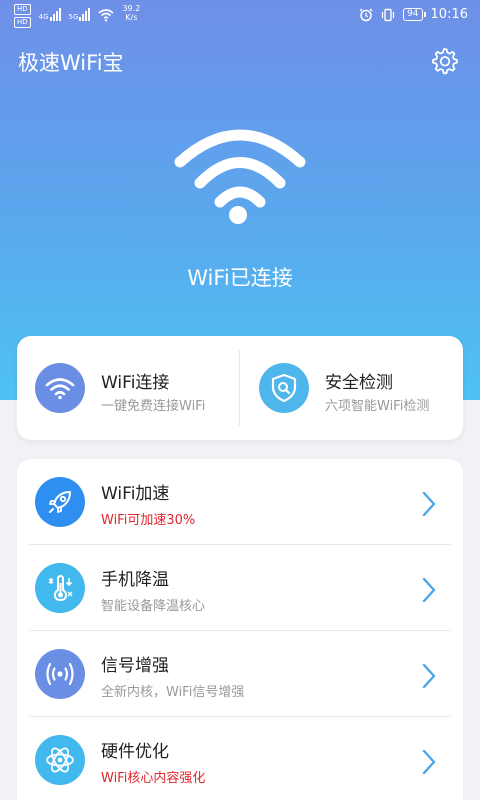  I want to click on divider, so click(239, 388).